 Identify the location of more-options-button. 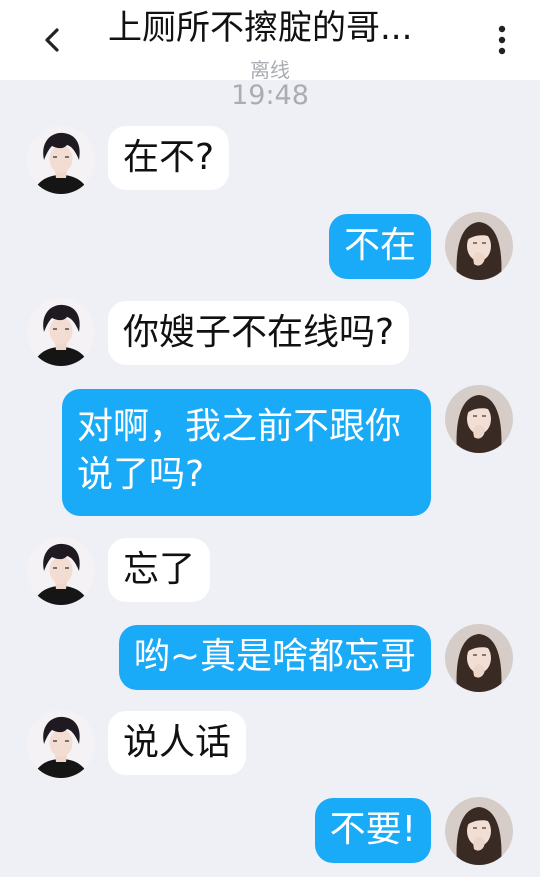
(502, 40).